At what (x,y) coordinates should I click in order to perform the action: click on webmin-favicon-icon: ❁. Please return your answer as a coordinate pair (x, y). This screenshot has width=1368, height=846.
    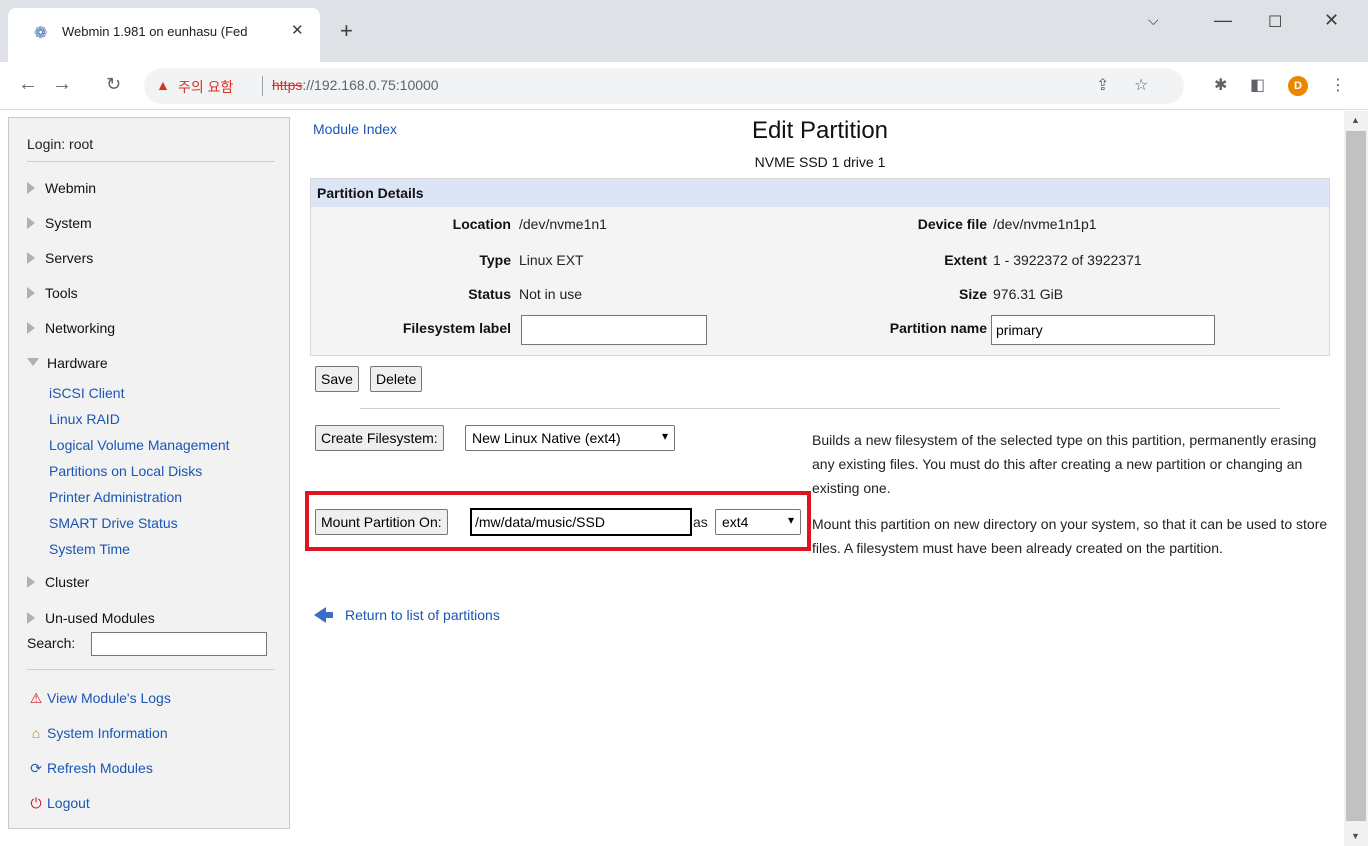
    Looking at the image, I should click on (41, 33).